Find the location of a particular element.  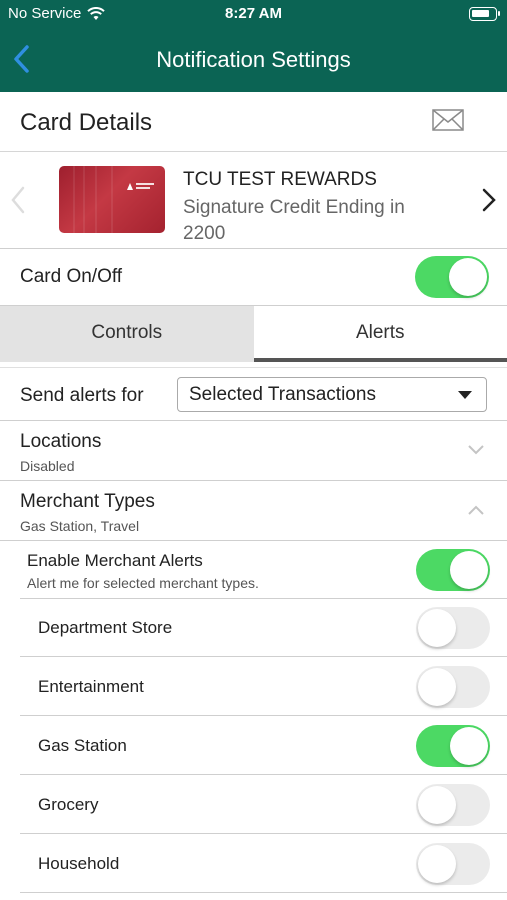

locations-status: Disabled is located at coordinates (47, 466).